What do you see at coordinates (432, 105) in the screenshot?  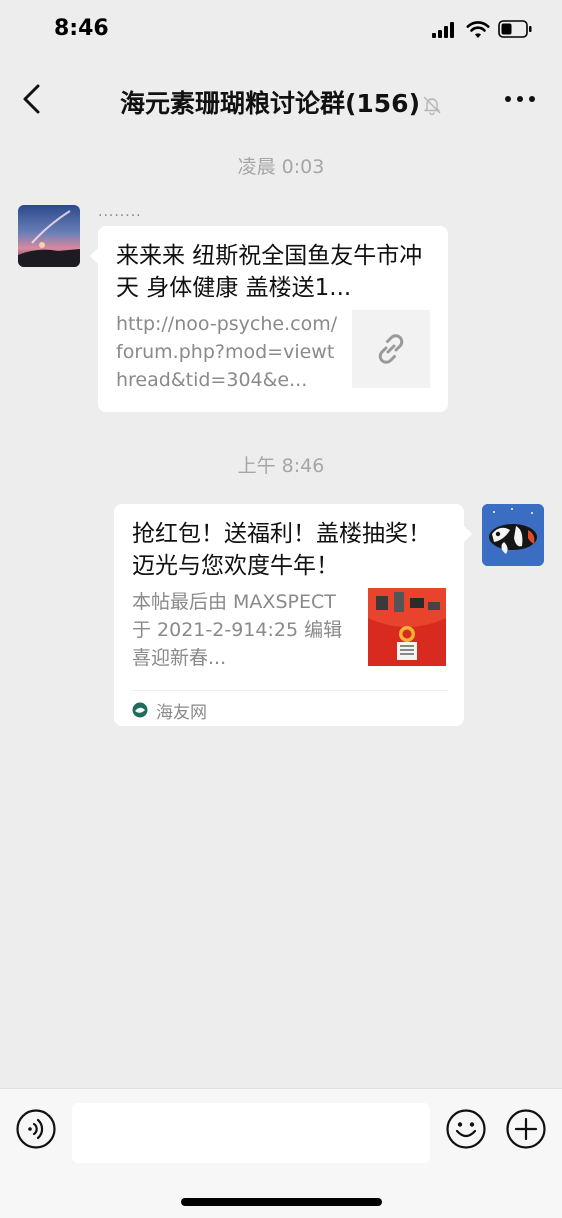 I see `mute-bell-icon` at bounding box center [432, 105].